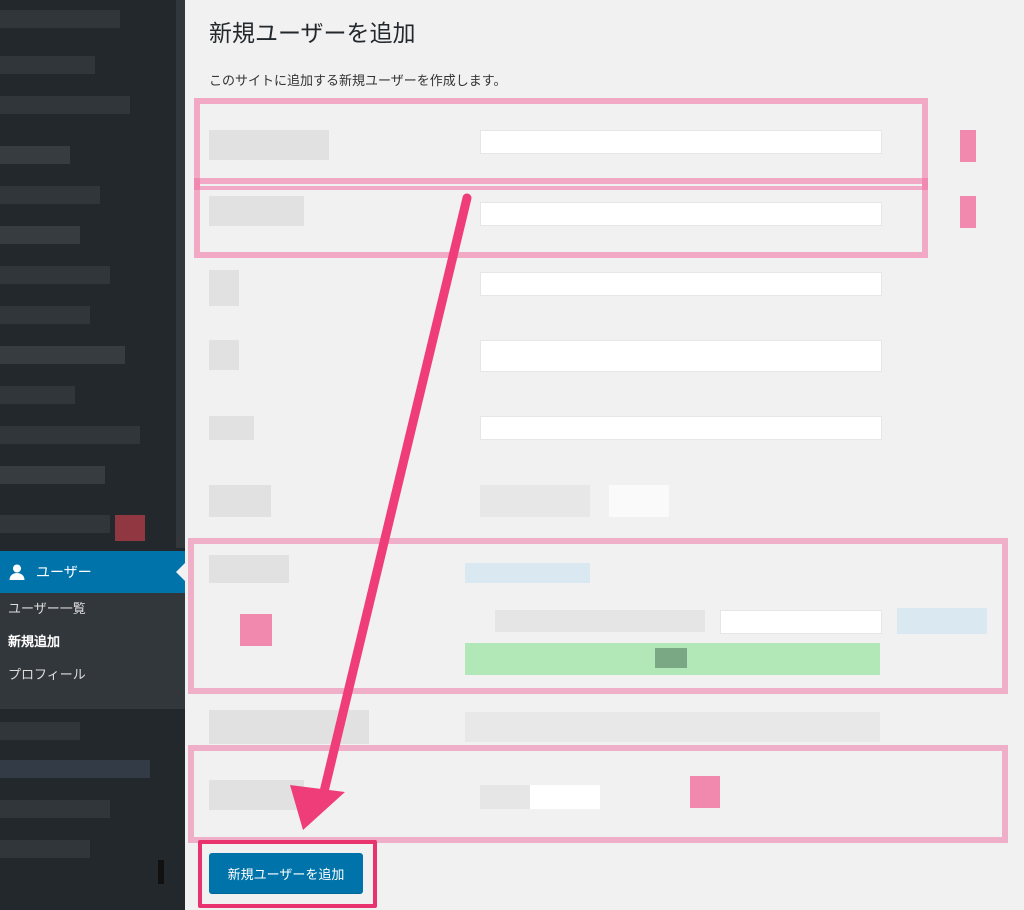 The width and height of the screenshot is (1024, 910). I want to click on users-submenu: ユーザー一覧 新規追加 プロフィール, so click(92, 651).